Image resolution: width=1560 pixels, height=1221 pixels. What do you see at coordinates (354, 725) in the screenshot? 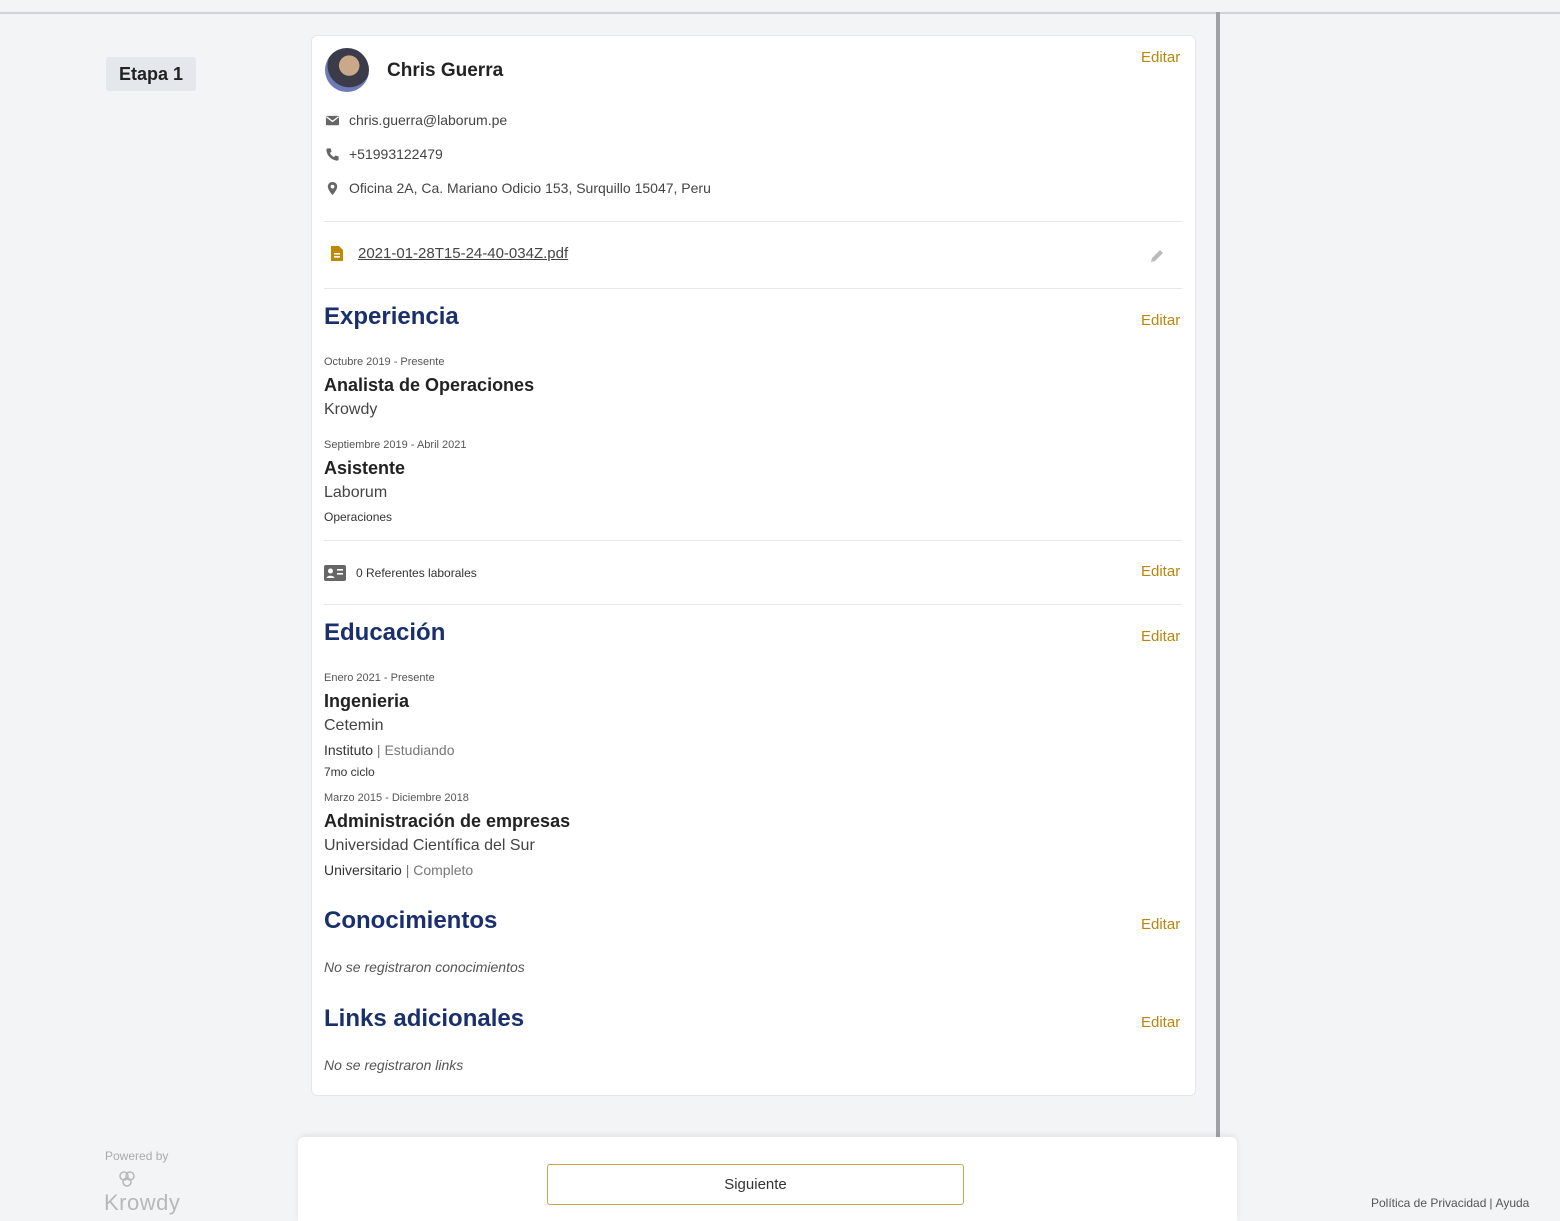
I see `education-institution: Cetemin` at bounding box center [354, 725].